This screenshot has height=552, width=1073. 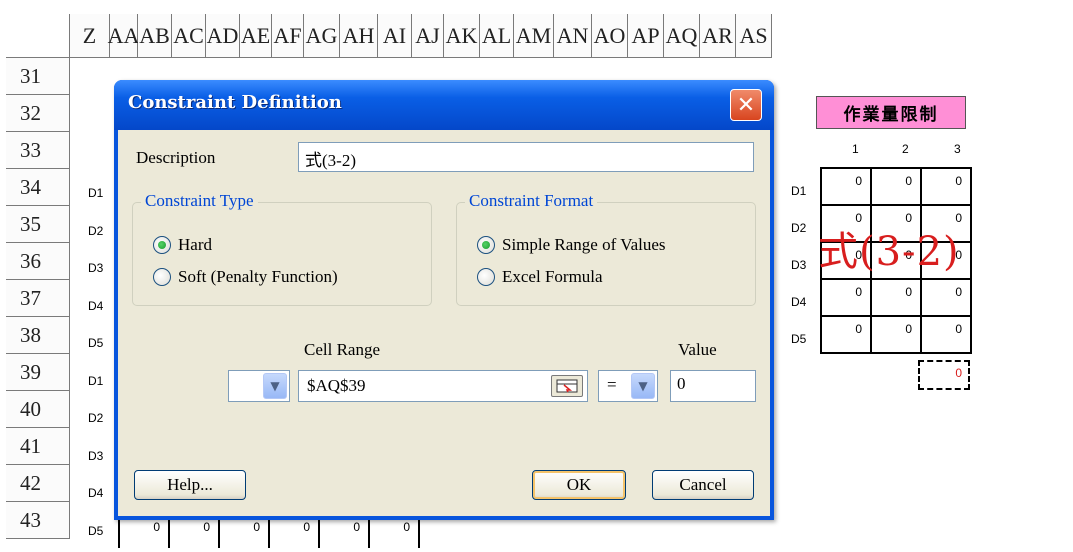 I want to click on row-header: 42, so click(x=38, y=483).